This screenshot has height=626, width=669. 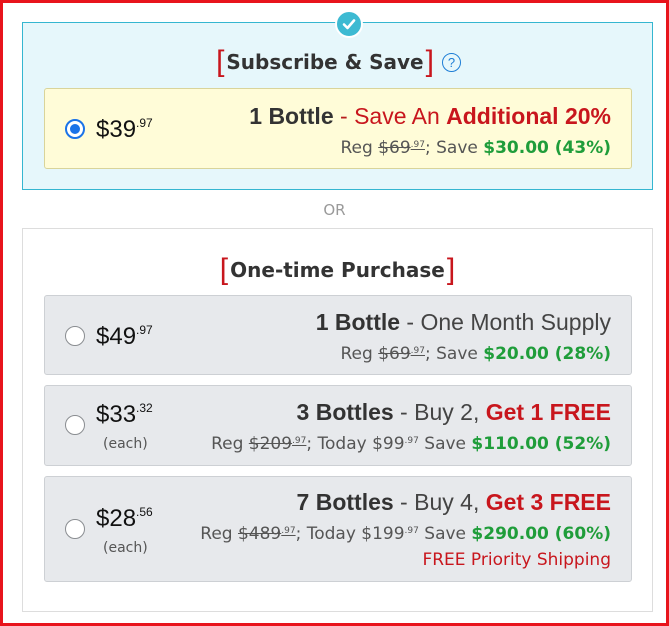 What do you see at coordinates (463, 322) in the screenshot?
I see `option-headline: 1 Bottle - One Month Supply` at bounding box center [463, 322].